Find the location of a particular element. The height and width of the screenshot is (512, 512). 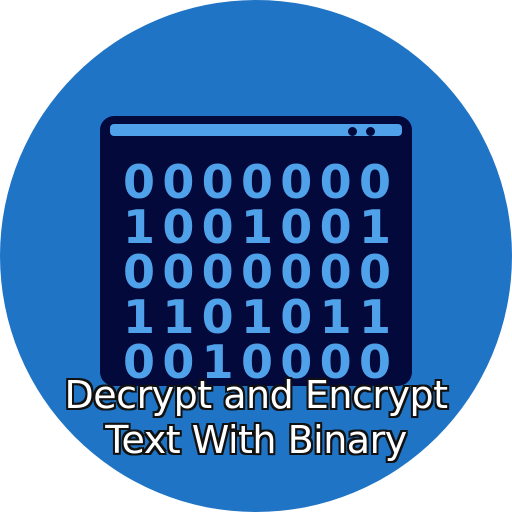

caption-line-1: Decrypt and Encrypt is located at coordinates (256, 395).